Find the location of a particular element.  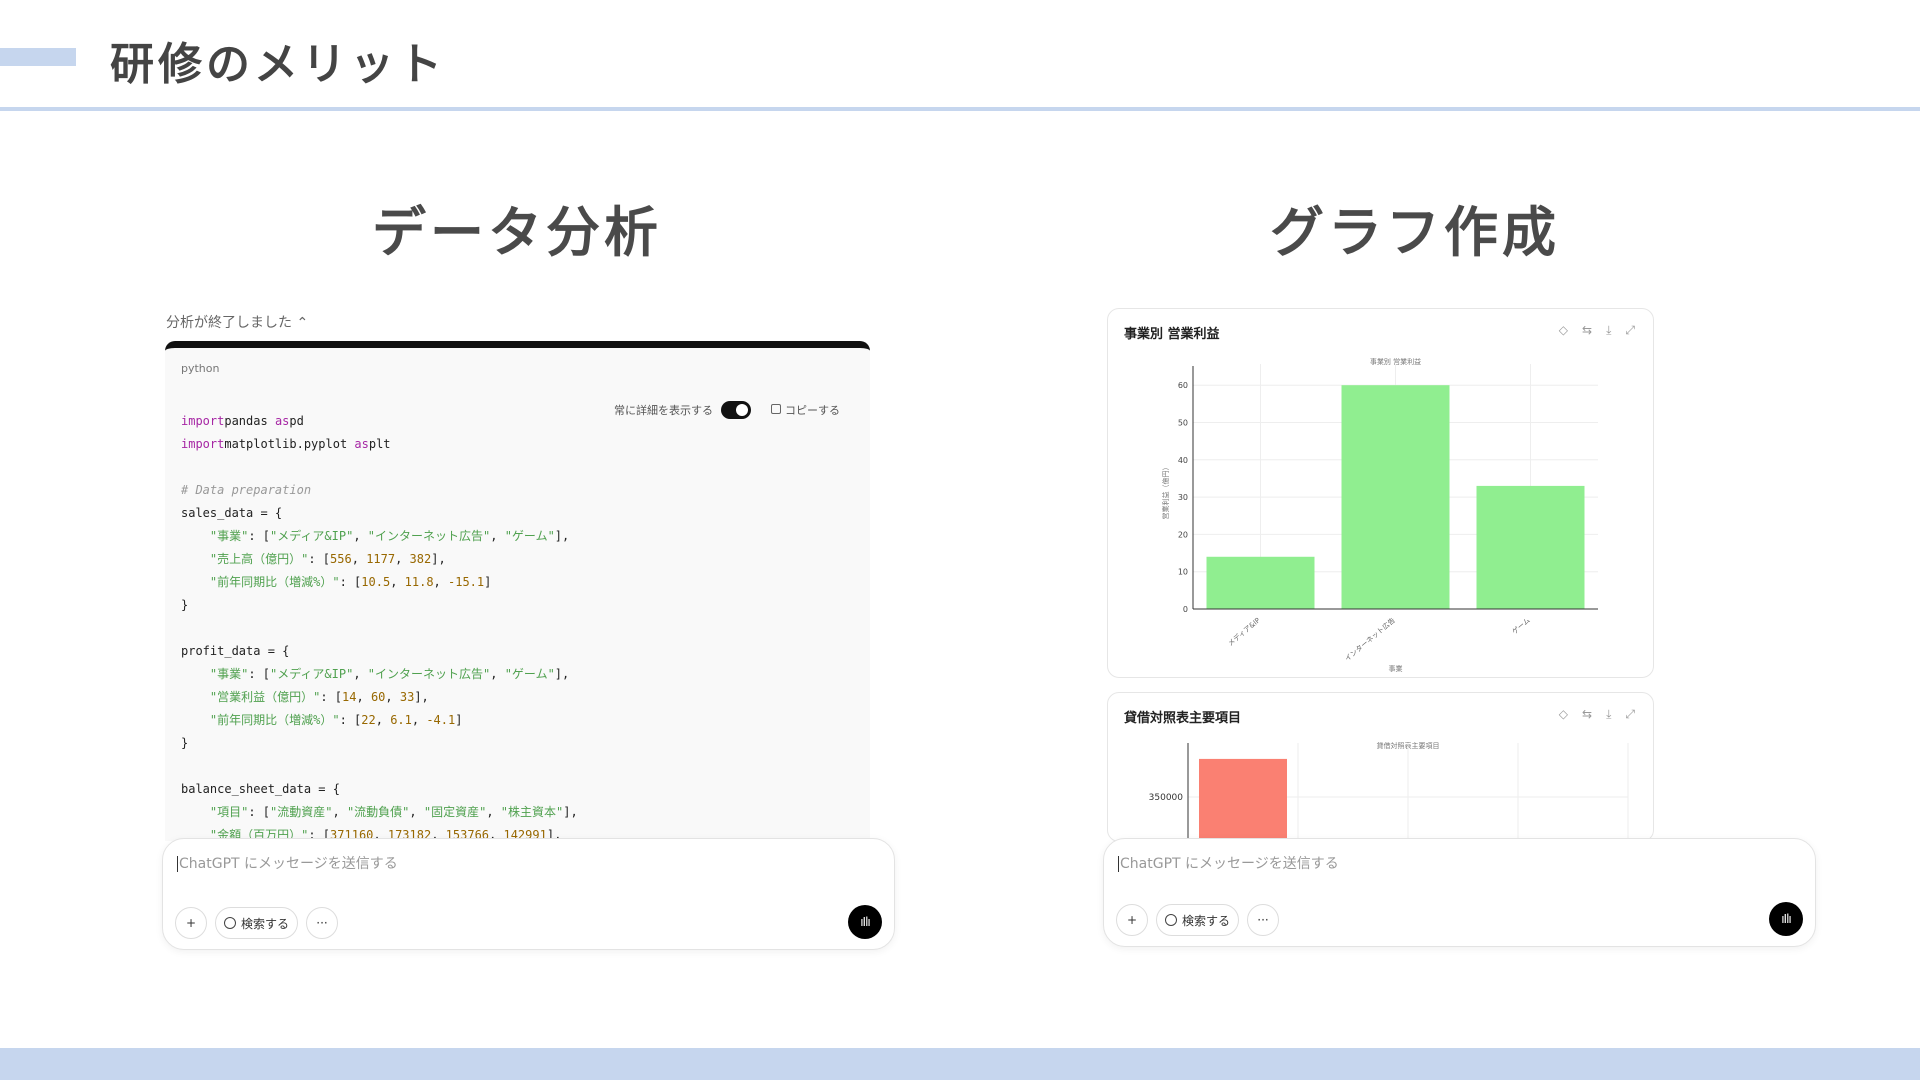

copy-button: コピーする is located at coordinates (805, 410).